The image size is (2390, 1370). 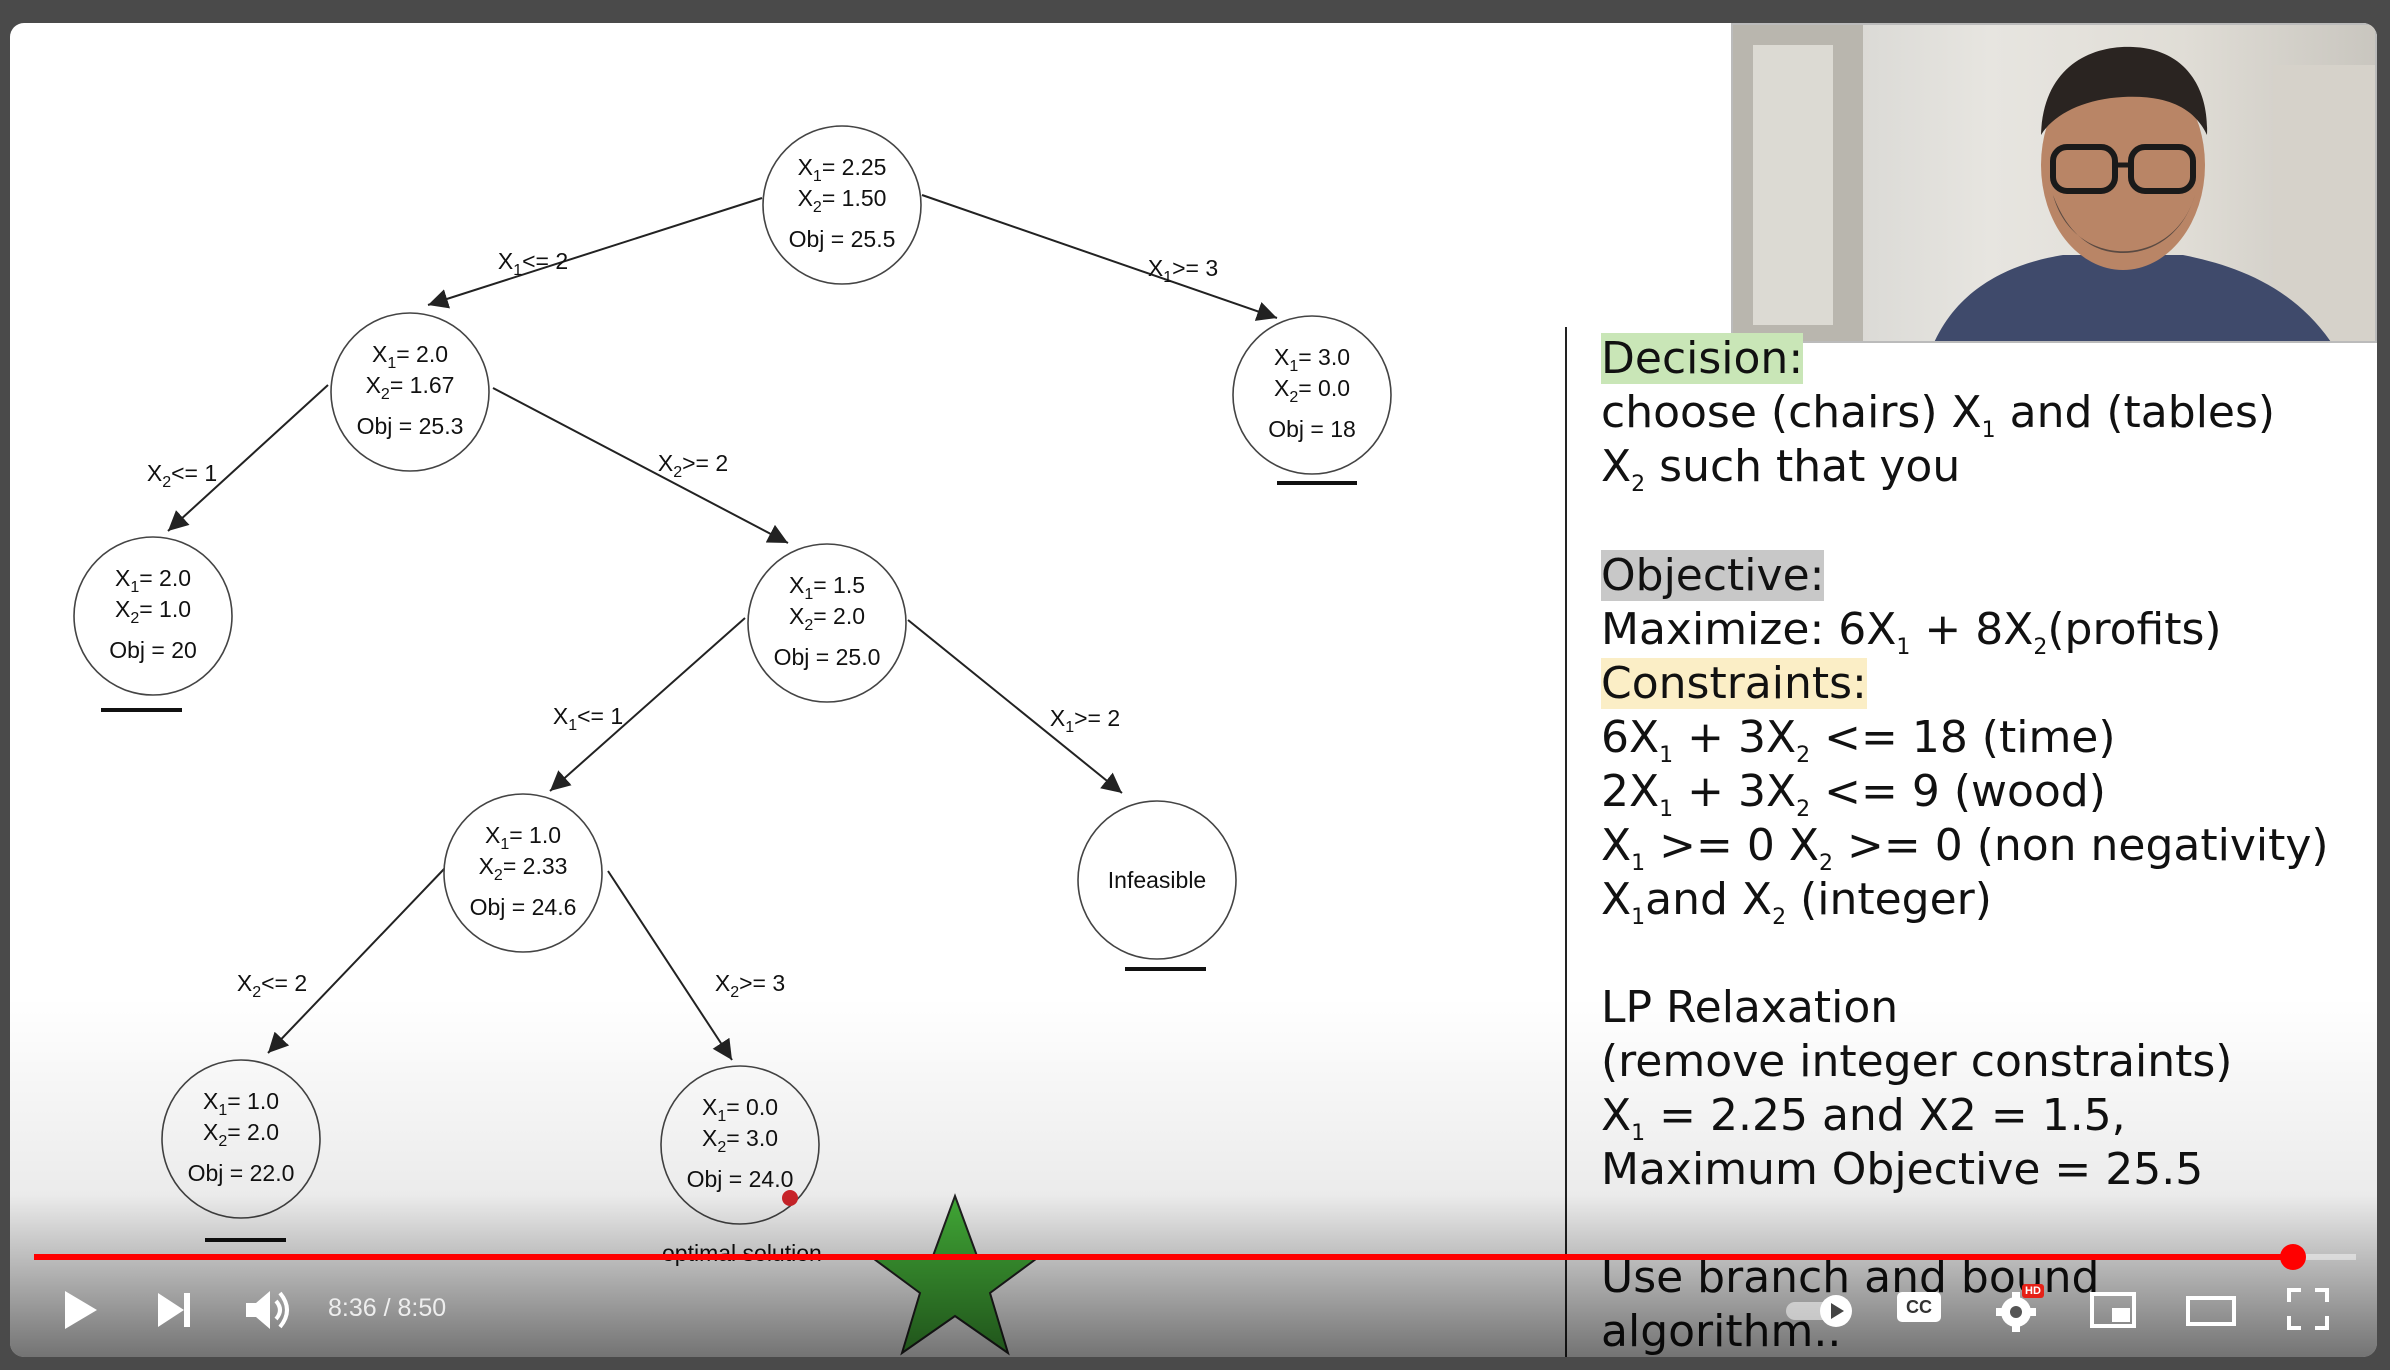 What do you see at coordinates (1902, 1169) in the screenshot?
I see `lp-line-4: Maximum Objective = 25.5` at bounding box center [1902, 1169].